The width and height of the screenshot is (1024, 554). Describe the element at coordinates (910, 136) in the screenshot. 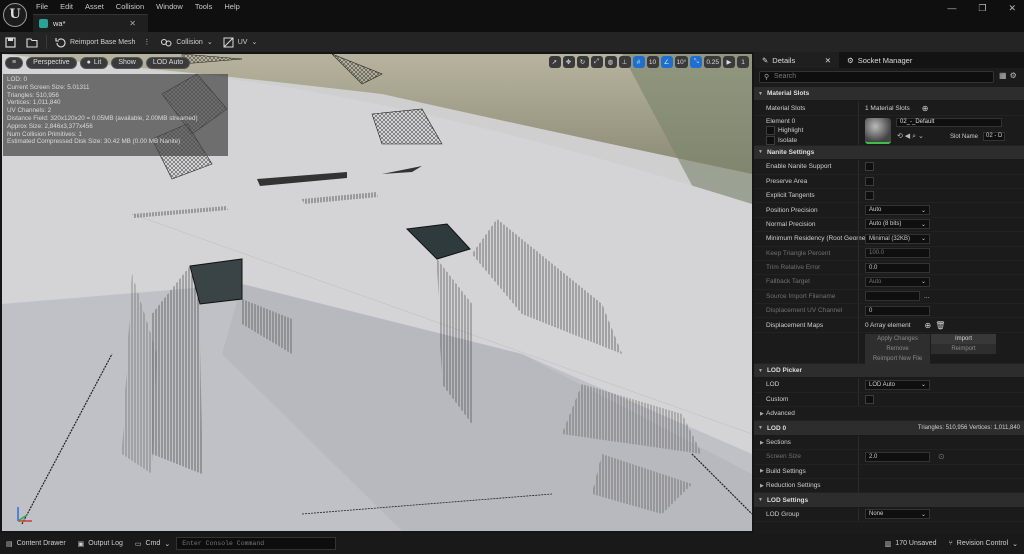

I see `browse-material-icon: ⟲ ◀ ⌕ ⌄` at that location.